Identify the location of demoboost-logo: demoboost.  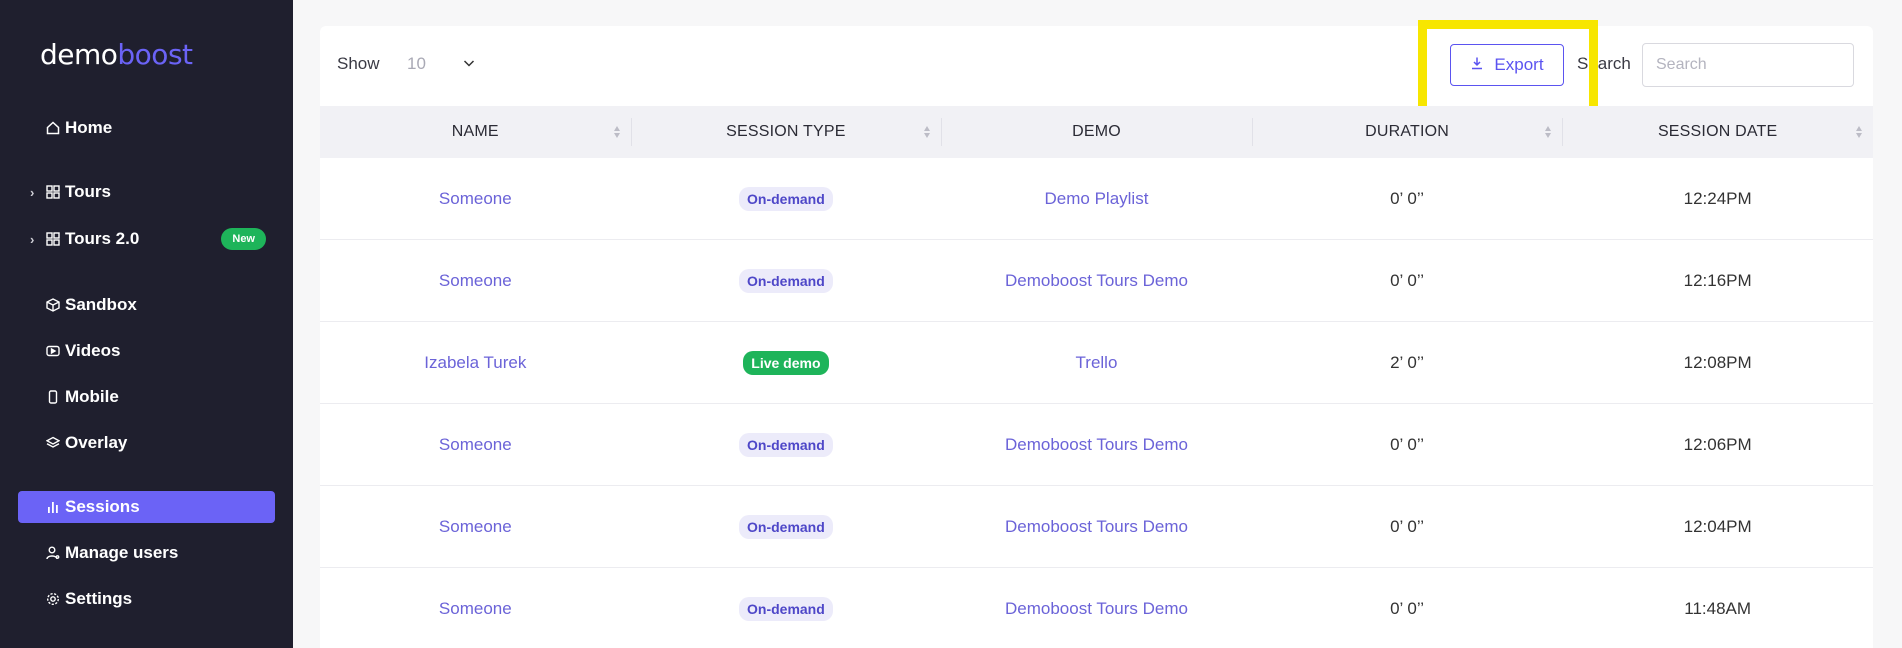
(116, 54).